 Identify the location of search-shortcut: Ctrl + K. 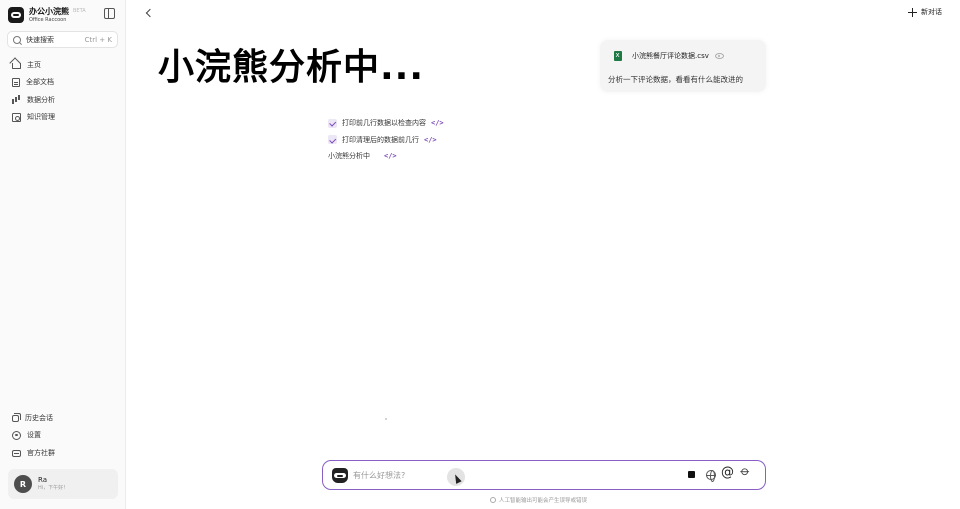
(98, 39).